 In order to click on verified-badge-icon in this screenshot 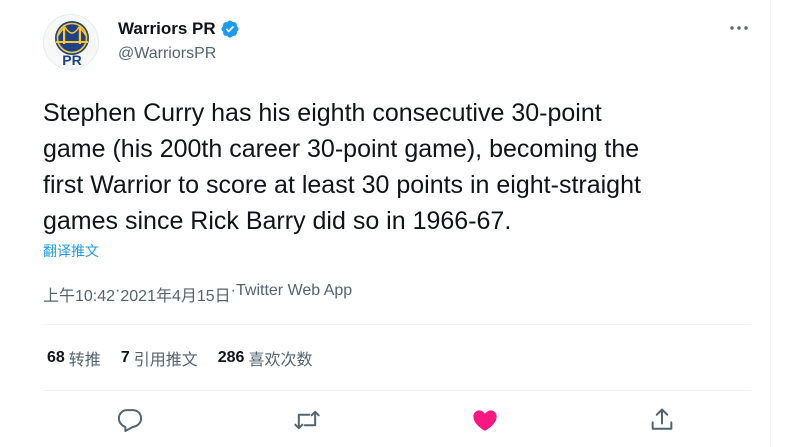, I will do `click(230, 29)`.